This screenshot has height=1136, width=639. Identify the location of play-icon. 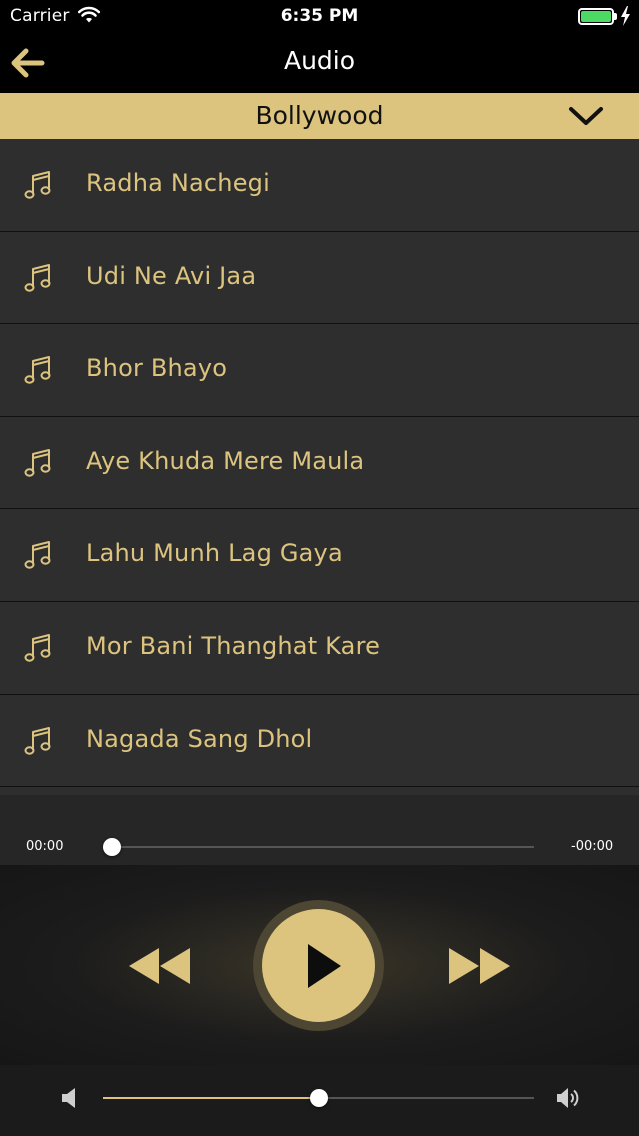
(324, 966).